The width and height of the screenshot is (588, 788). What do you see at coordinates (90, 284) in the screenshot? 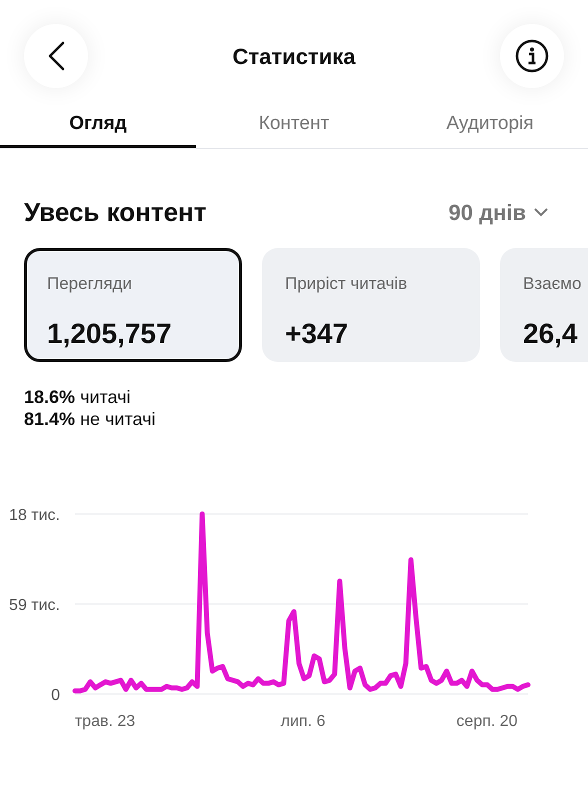
I see `metric-label: Перегляди` at bounding box center [90, 284].